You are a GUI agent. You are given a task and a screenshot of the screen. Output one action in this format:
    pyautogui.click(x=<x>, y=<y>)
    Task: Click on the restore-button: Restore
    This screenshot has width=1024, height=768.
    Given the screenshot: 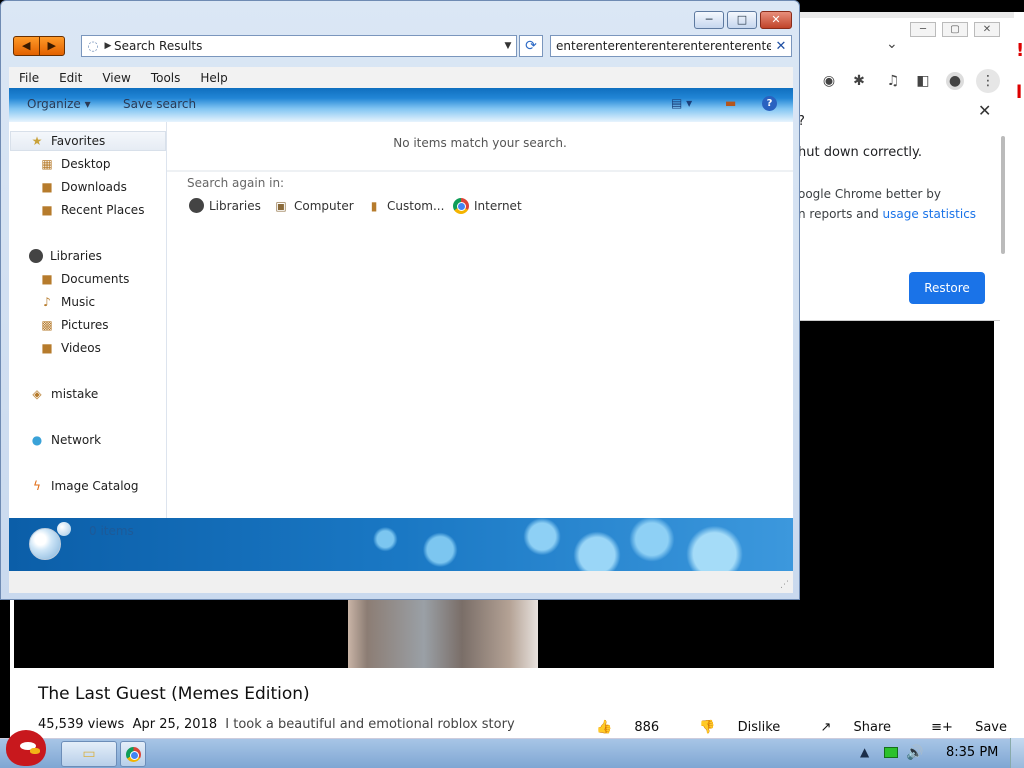 What is the action you would take?
    pyautogui.click(x=947, y=288)
    